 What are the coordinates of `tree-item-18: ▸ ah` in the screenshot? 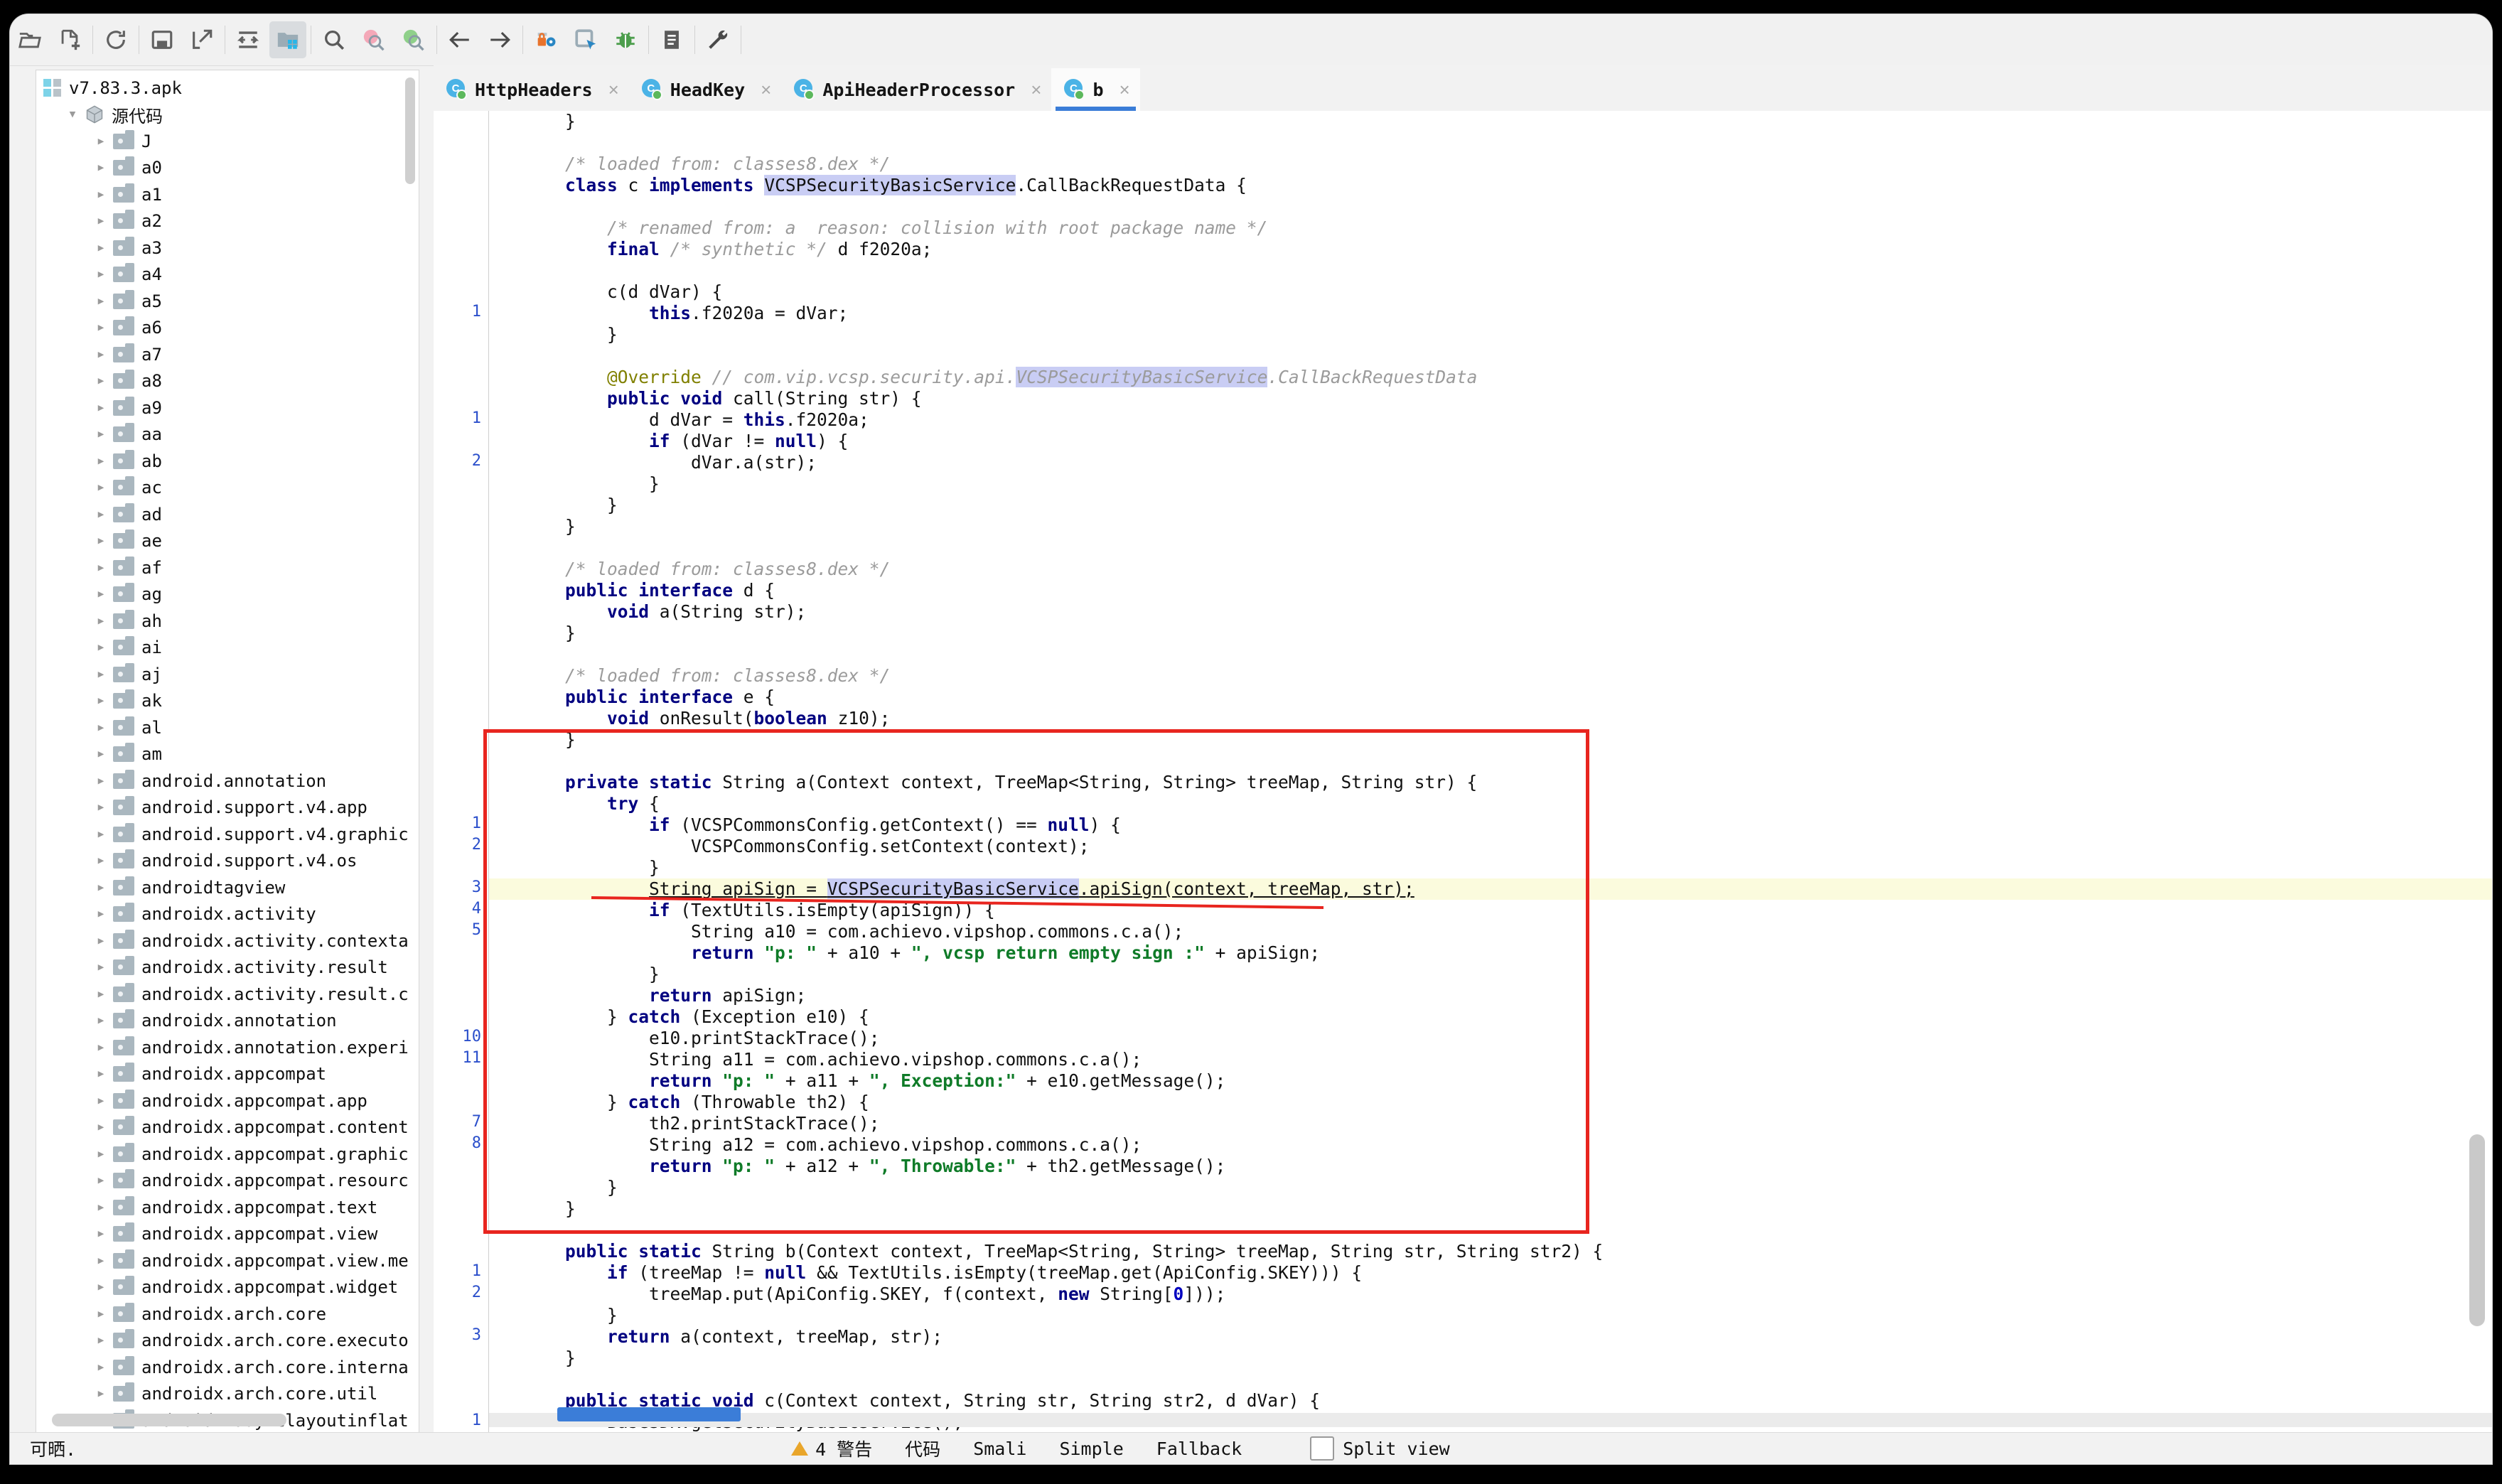 It's located at (227, 622).